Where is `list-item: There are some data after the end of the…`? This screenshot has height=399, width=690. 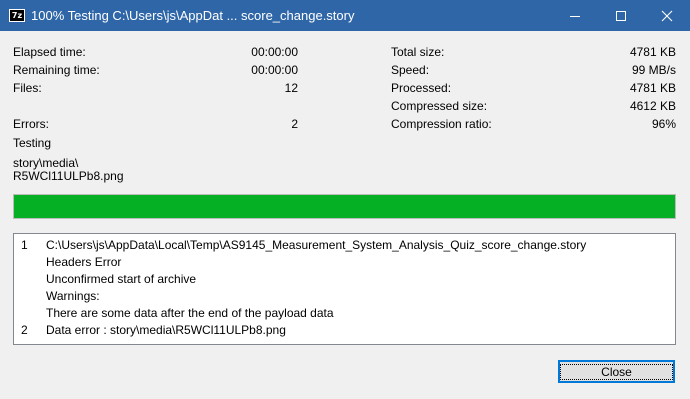 list-item: There are some data after the end of the… is located at coordinates (344, 312).